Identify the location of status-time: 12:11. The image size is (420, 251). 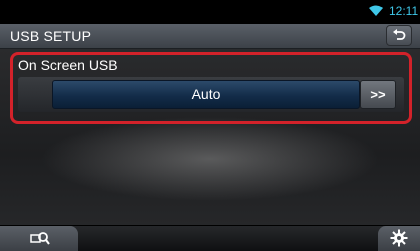
(404, 11).